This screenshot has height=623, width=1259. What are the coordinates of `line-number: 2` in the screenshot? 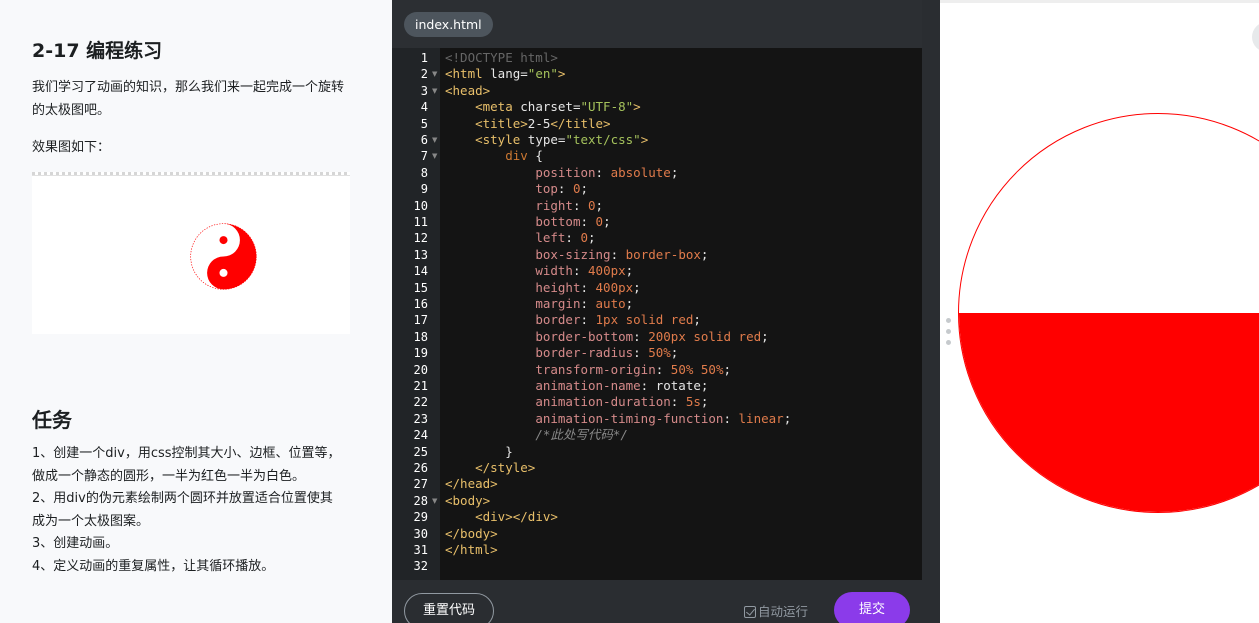 It's located at (424, 74).